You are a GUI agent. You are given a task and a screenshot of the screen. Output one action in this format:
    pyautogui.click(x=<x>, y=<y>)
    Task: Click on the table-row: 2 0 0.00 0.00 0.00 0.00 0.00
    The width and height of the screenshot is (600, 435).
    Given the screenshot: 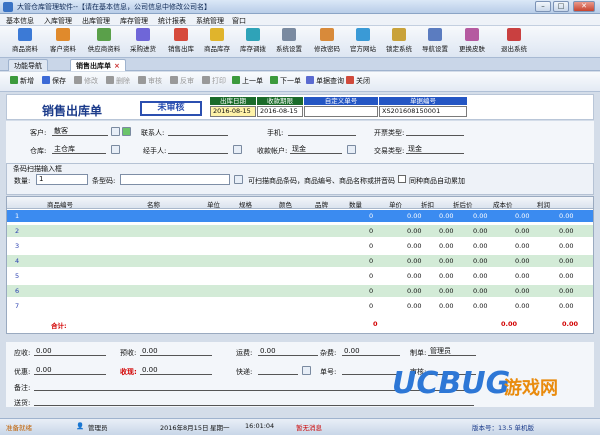 What is the action you would take?
    pyautogui.click(x=300, y=231)
    